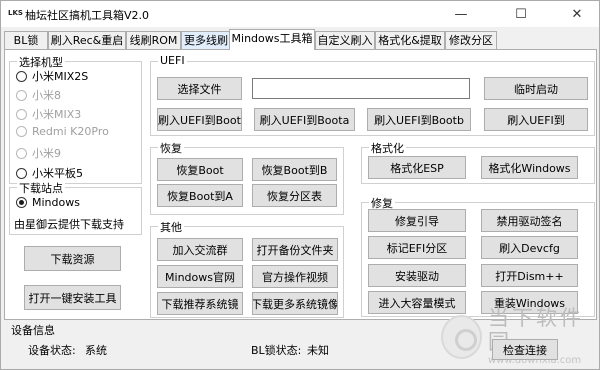 The width and height of the screenshot is (600, 370). What do you see at coordinates (200, 249) in the screenshot?
I see `join-group-button: 加入交流群` at bounding box center [200, 249].